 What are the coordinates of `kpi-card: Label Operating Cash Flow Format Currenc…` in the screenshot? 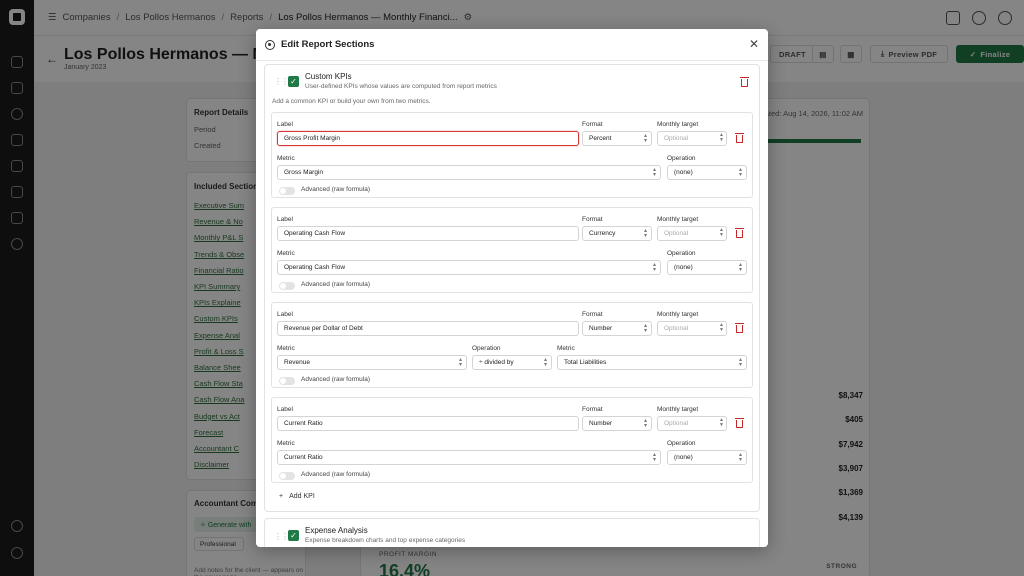 It's located at (512, 250).